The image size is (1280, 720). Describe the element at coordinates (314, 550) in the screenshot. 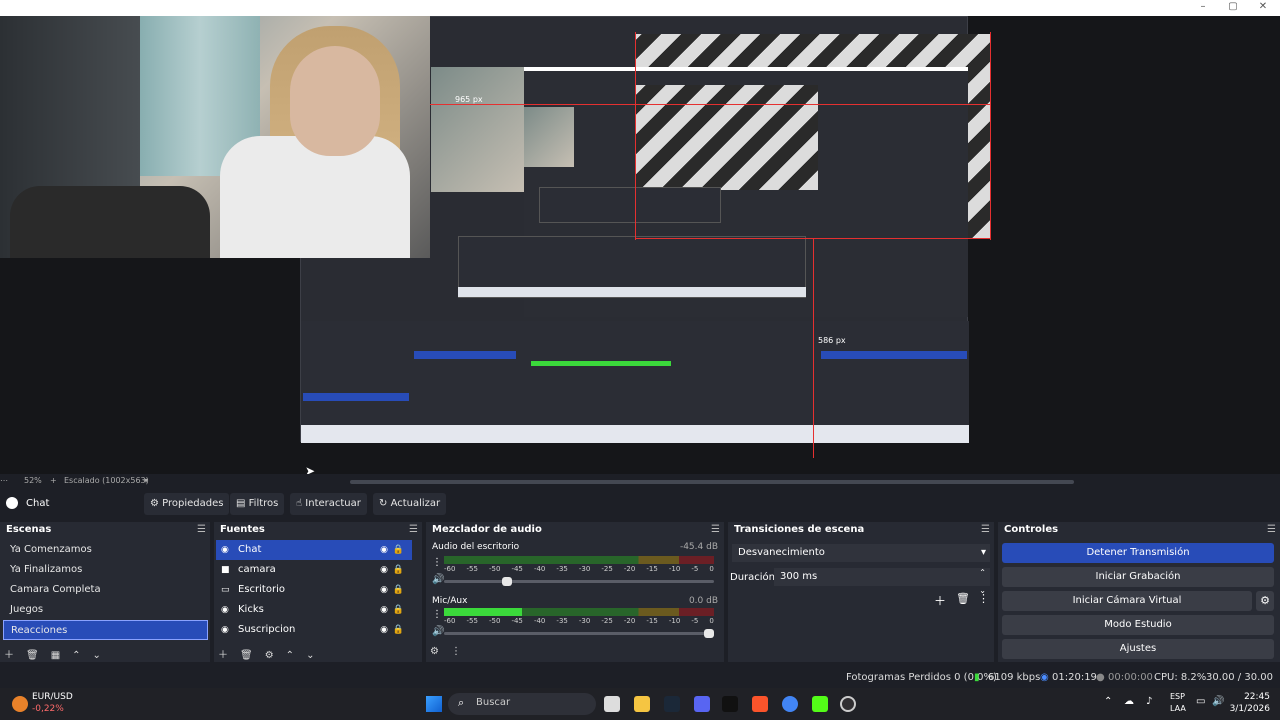

I see `source-item-selected: ◉ Chat ◉ 🔒` at that location.